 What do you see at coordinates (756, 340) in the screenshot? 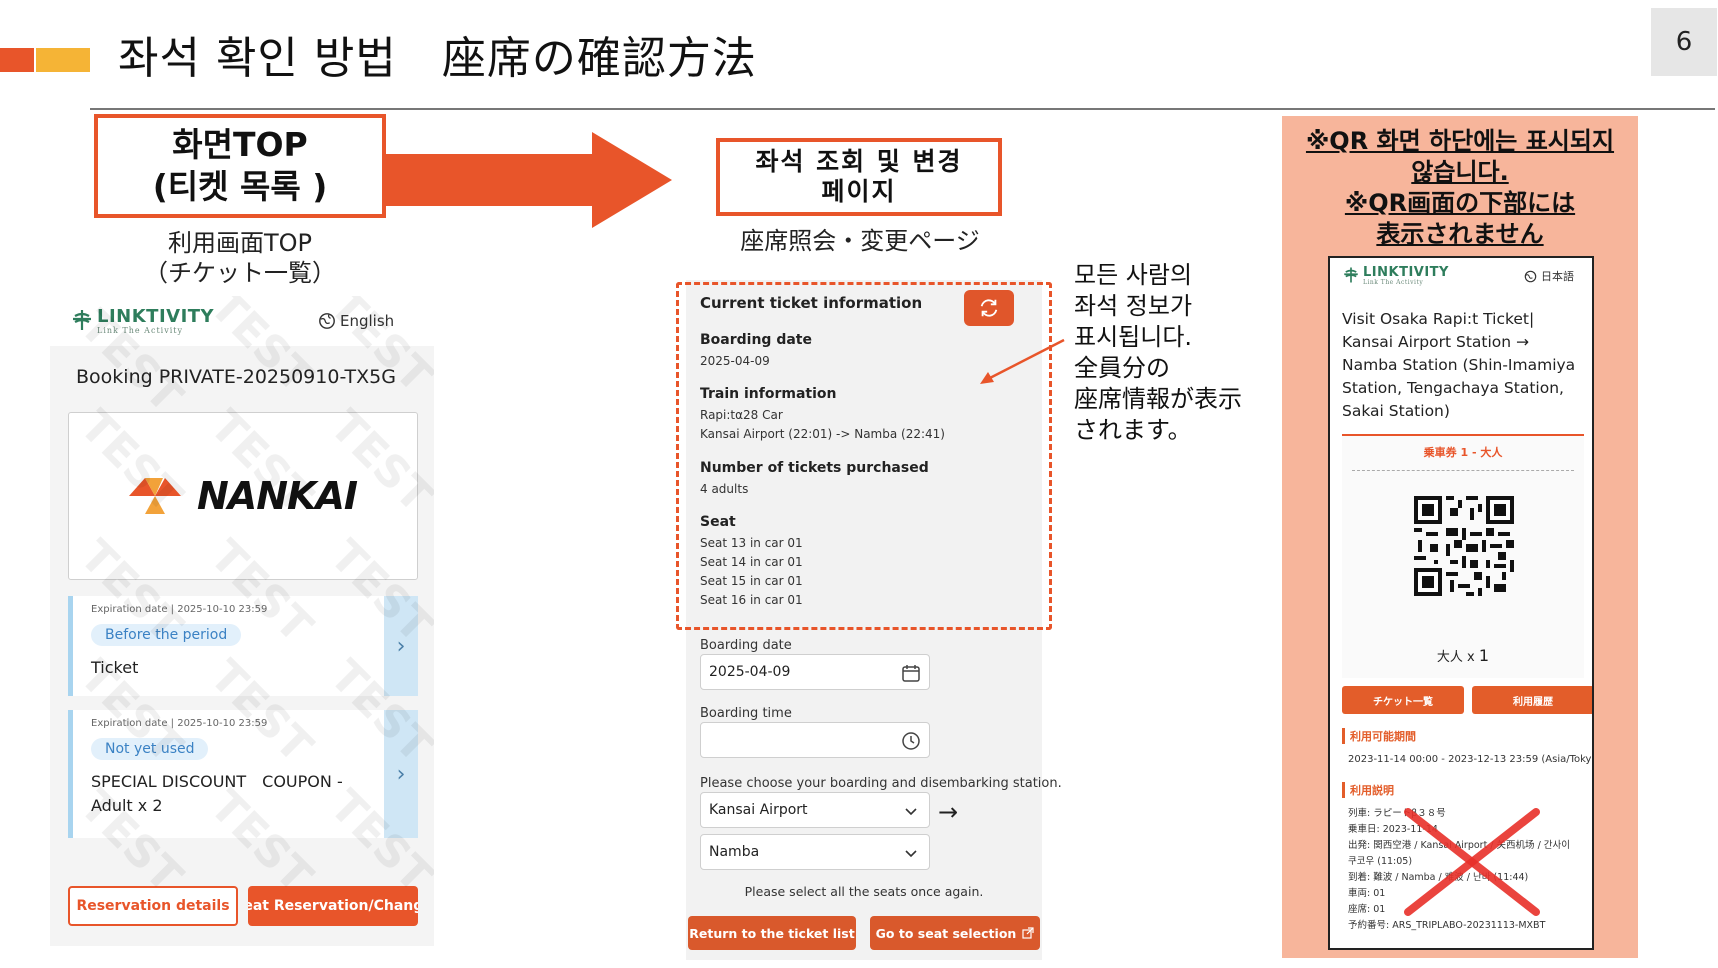
I see `boarding-date-label: Boarding date` at bounding box center [756, 340].